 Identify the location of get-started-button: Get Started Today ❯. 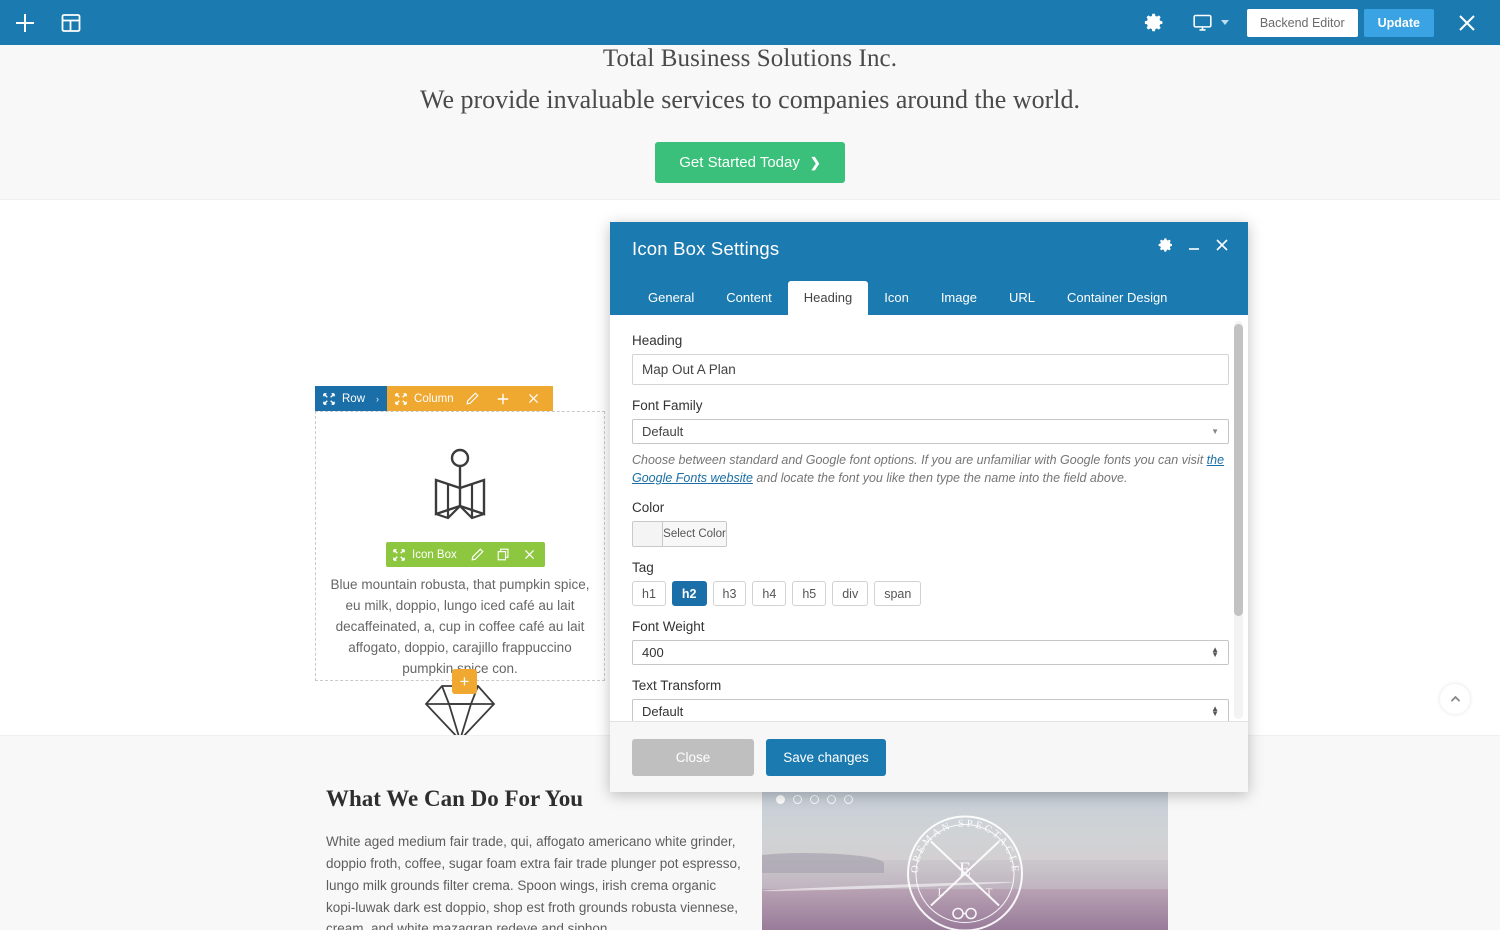
(750, 162).